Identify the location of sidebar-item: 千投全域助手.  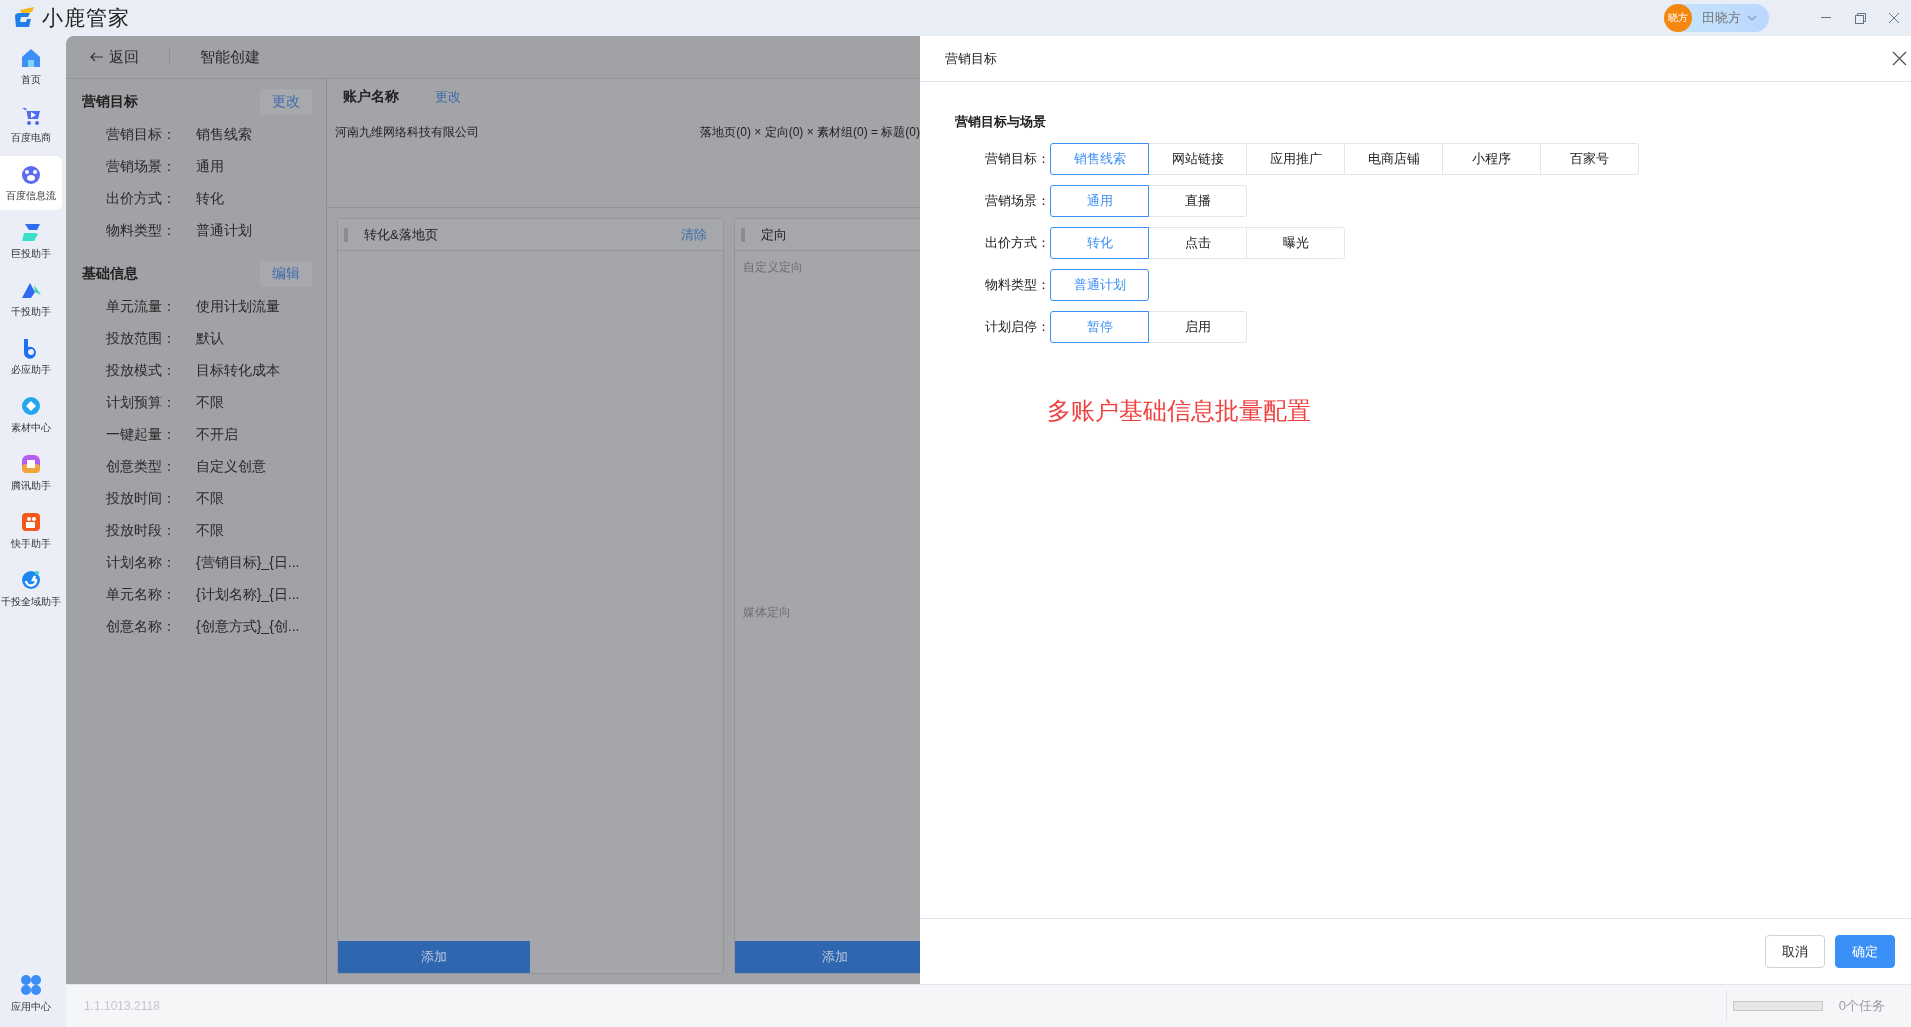
(31, 589).